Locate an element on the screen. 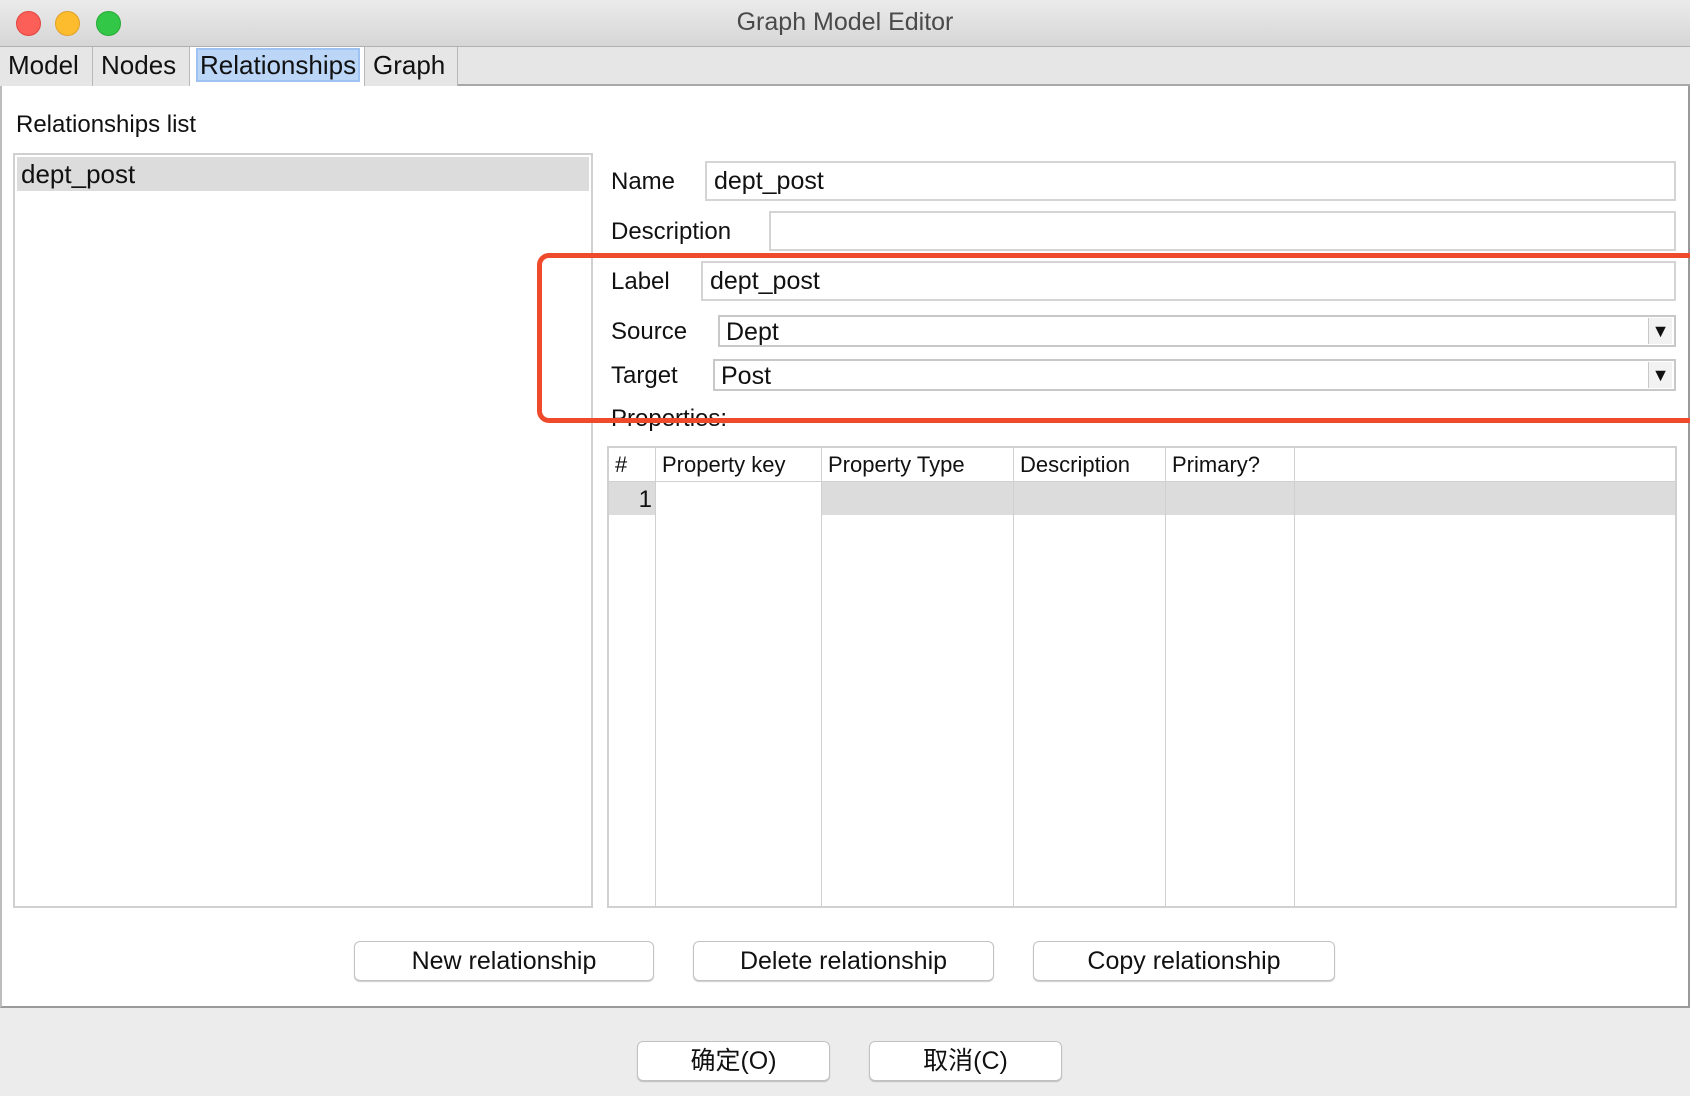 The width and height of the screenshot is (1690, 1096). tab-bar: Model Nodes Relationships Graph is located at coordinates (845, 67).